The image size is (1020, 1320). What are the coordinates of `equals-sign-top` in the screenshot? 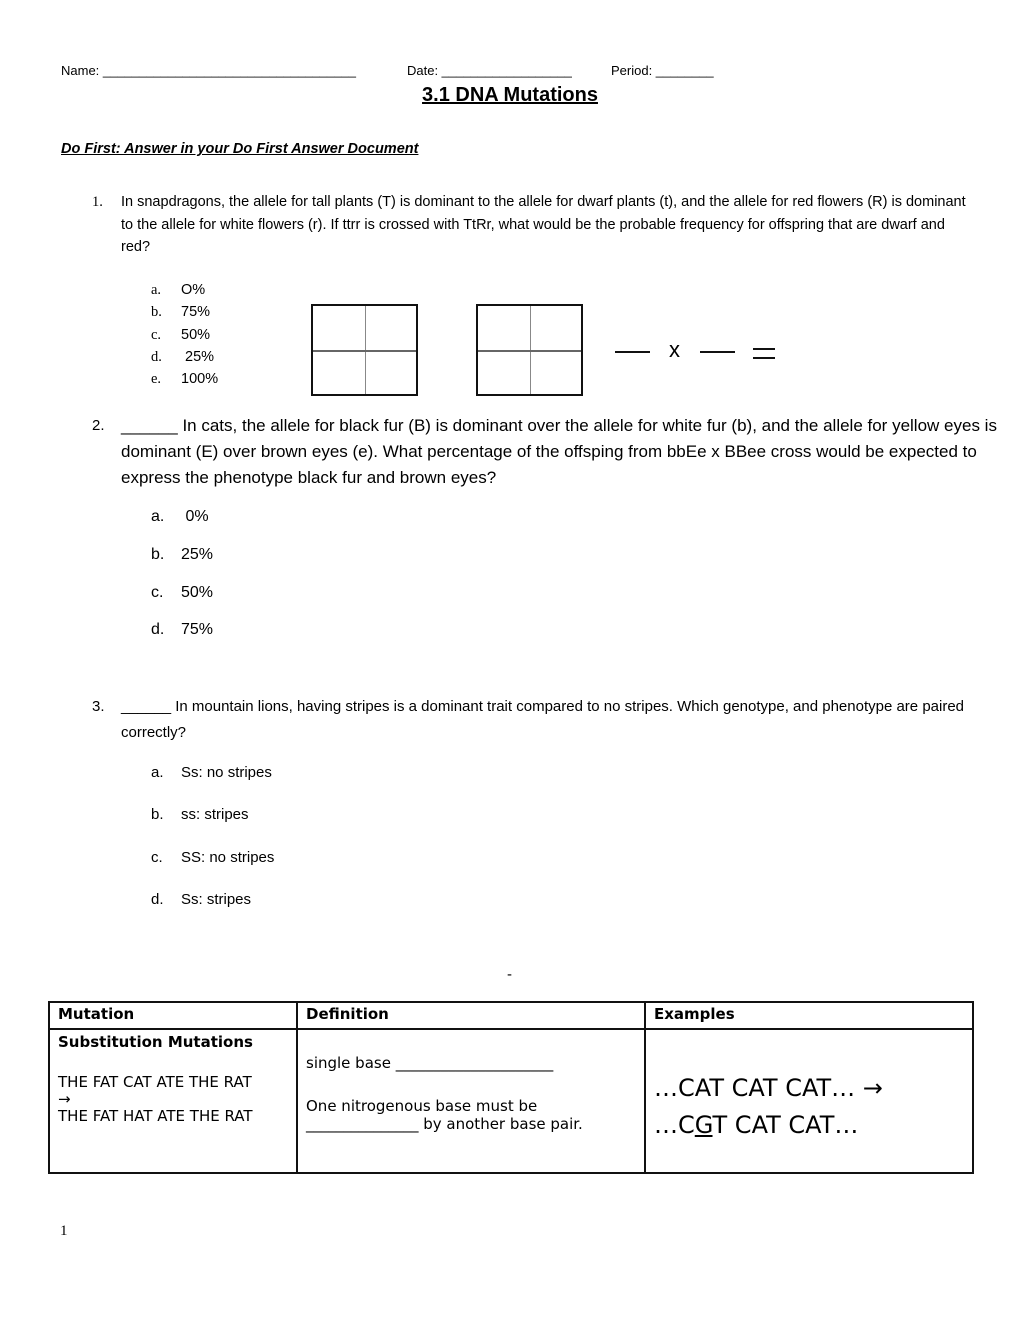 It's located at (764, 349).